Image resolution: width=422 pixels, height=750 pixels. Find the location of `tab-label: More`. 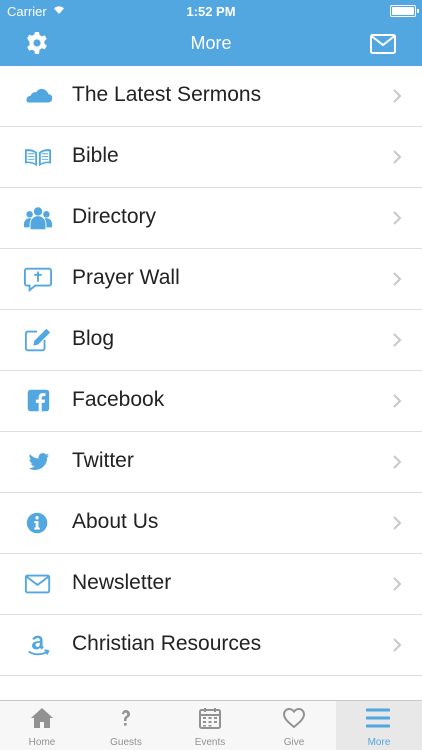

tab-label: More is located at coordinates (379, 742).